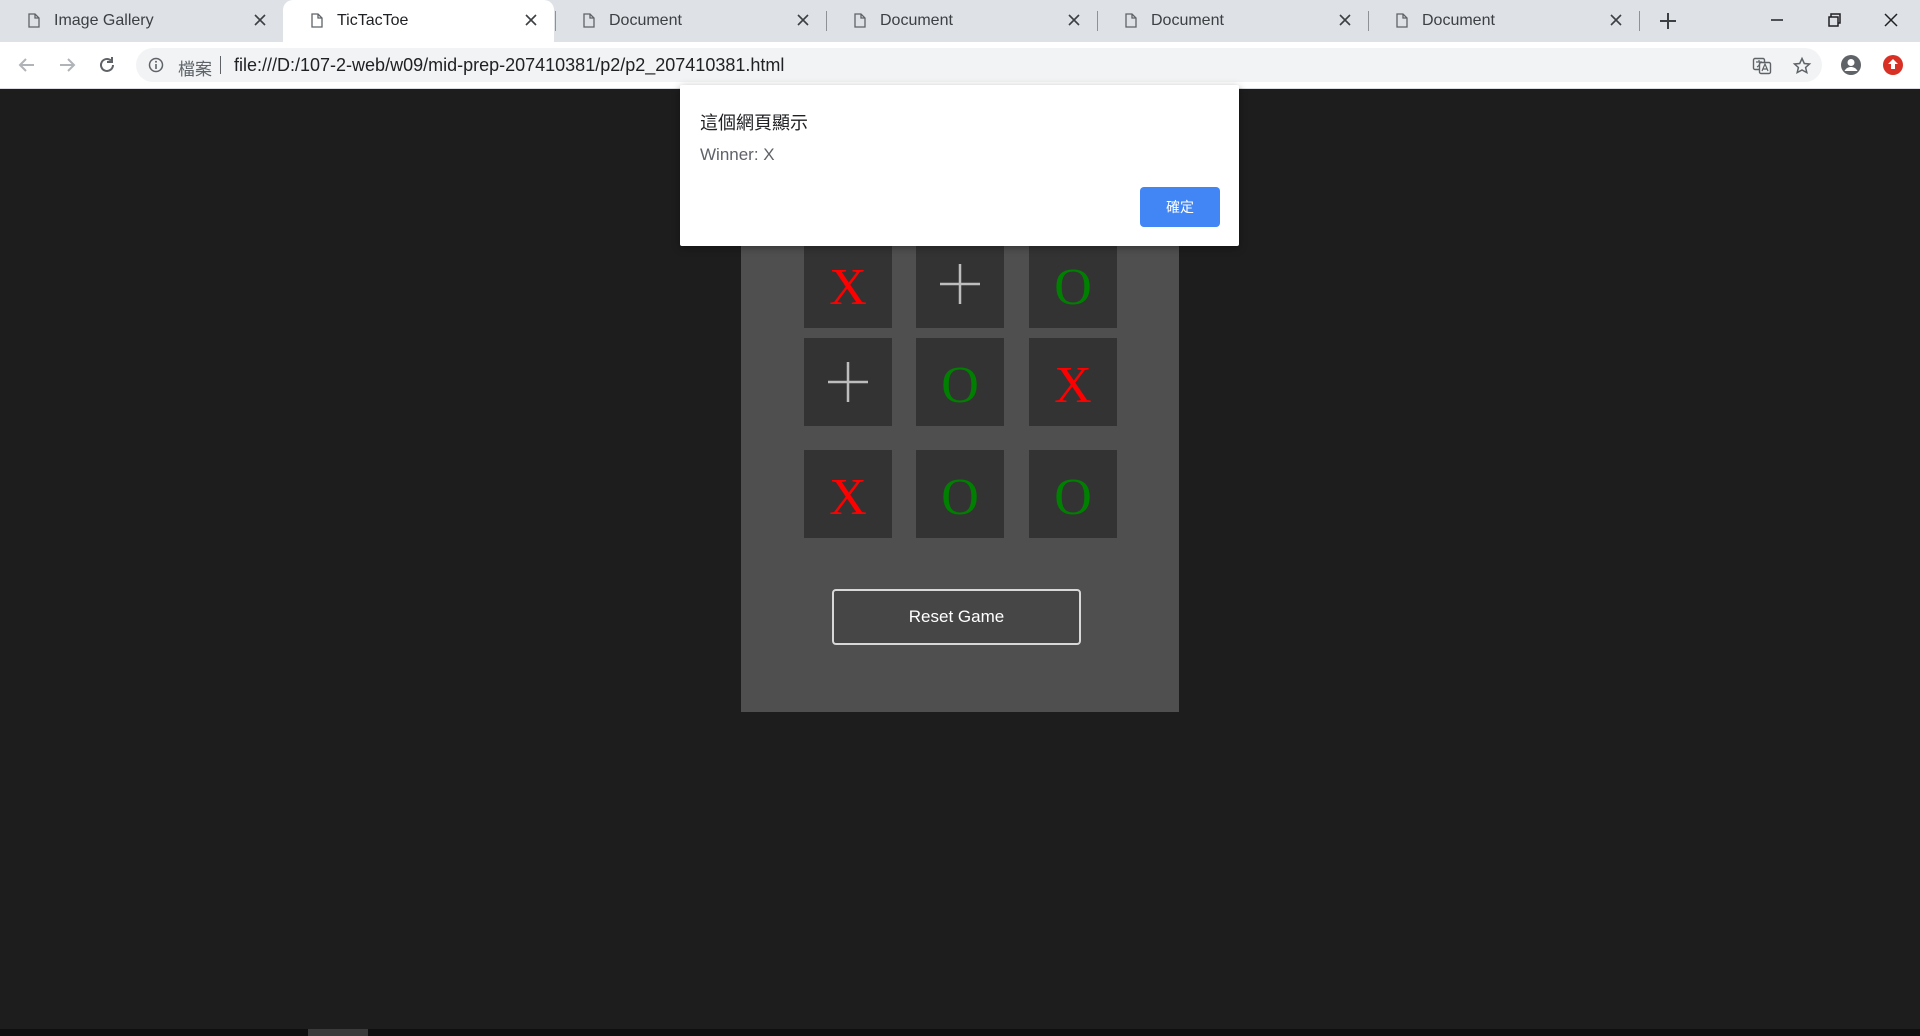 This screenshot has width=1920, height=1036. Describe the element at coordinates (104, 20) in the screenshot. I see `tab-title: Image Gallery` at that location.